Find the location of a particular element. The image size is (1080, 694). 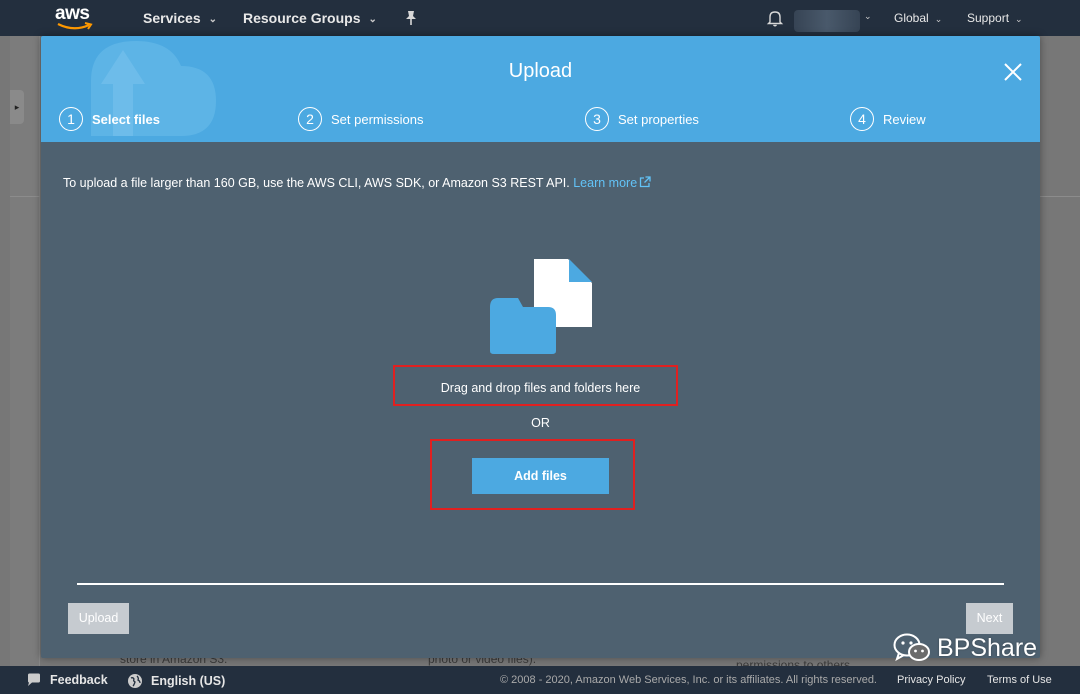

aws-logo: aws is located at coordinates (75, 18).